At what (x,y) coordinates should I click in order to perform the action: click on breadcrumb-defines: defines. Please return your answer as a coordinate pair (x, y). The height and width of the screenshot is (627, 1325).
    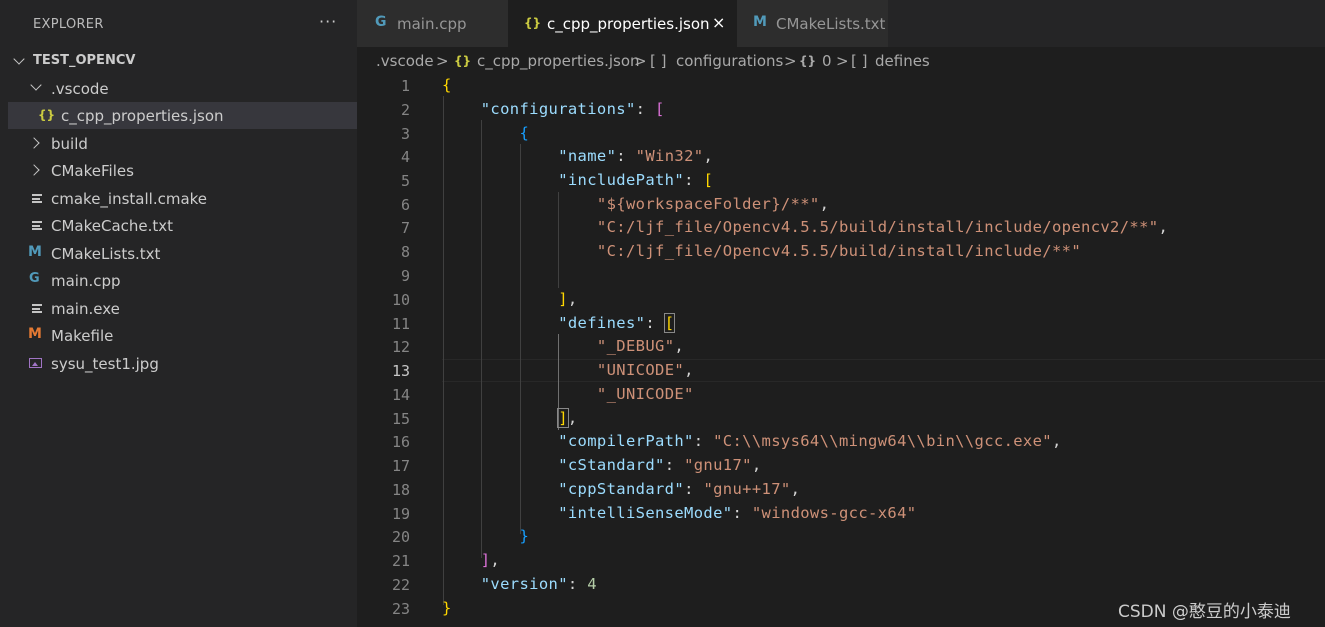
    Looking at the image, I should click on (902, 61).